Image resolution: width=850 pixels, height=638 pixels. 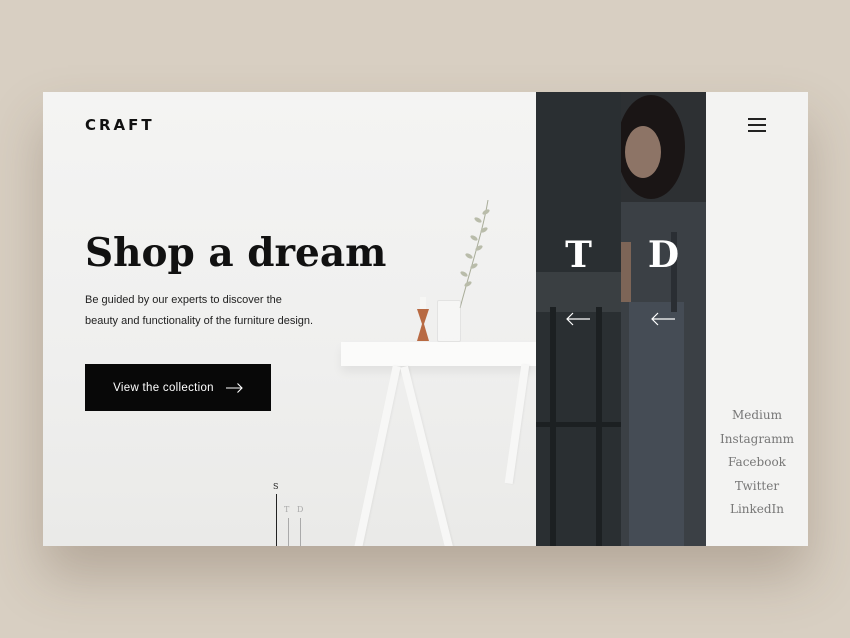 What do you see at coordinates (293, 514) in the screenshot?
I see `slide-indicator: S T D` at bounding box center [293, 514].